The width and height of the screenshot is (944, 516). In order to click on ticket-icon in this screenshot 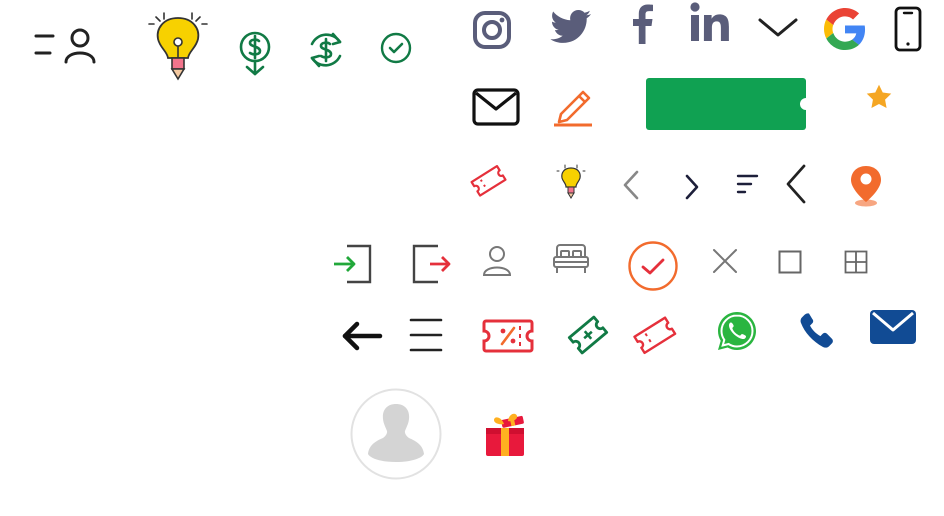, I will do `click(488, 180)`.